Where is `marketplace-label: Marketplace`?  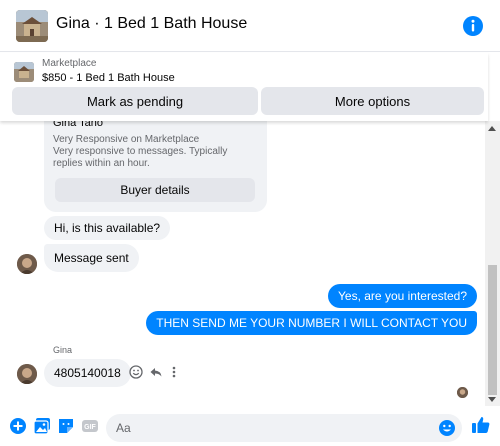
marketplace-label: Marketplace is located at coordinates (69, 63).